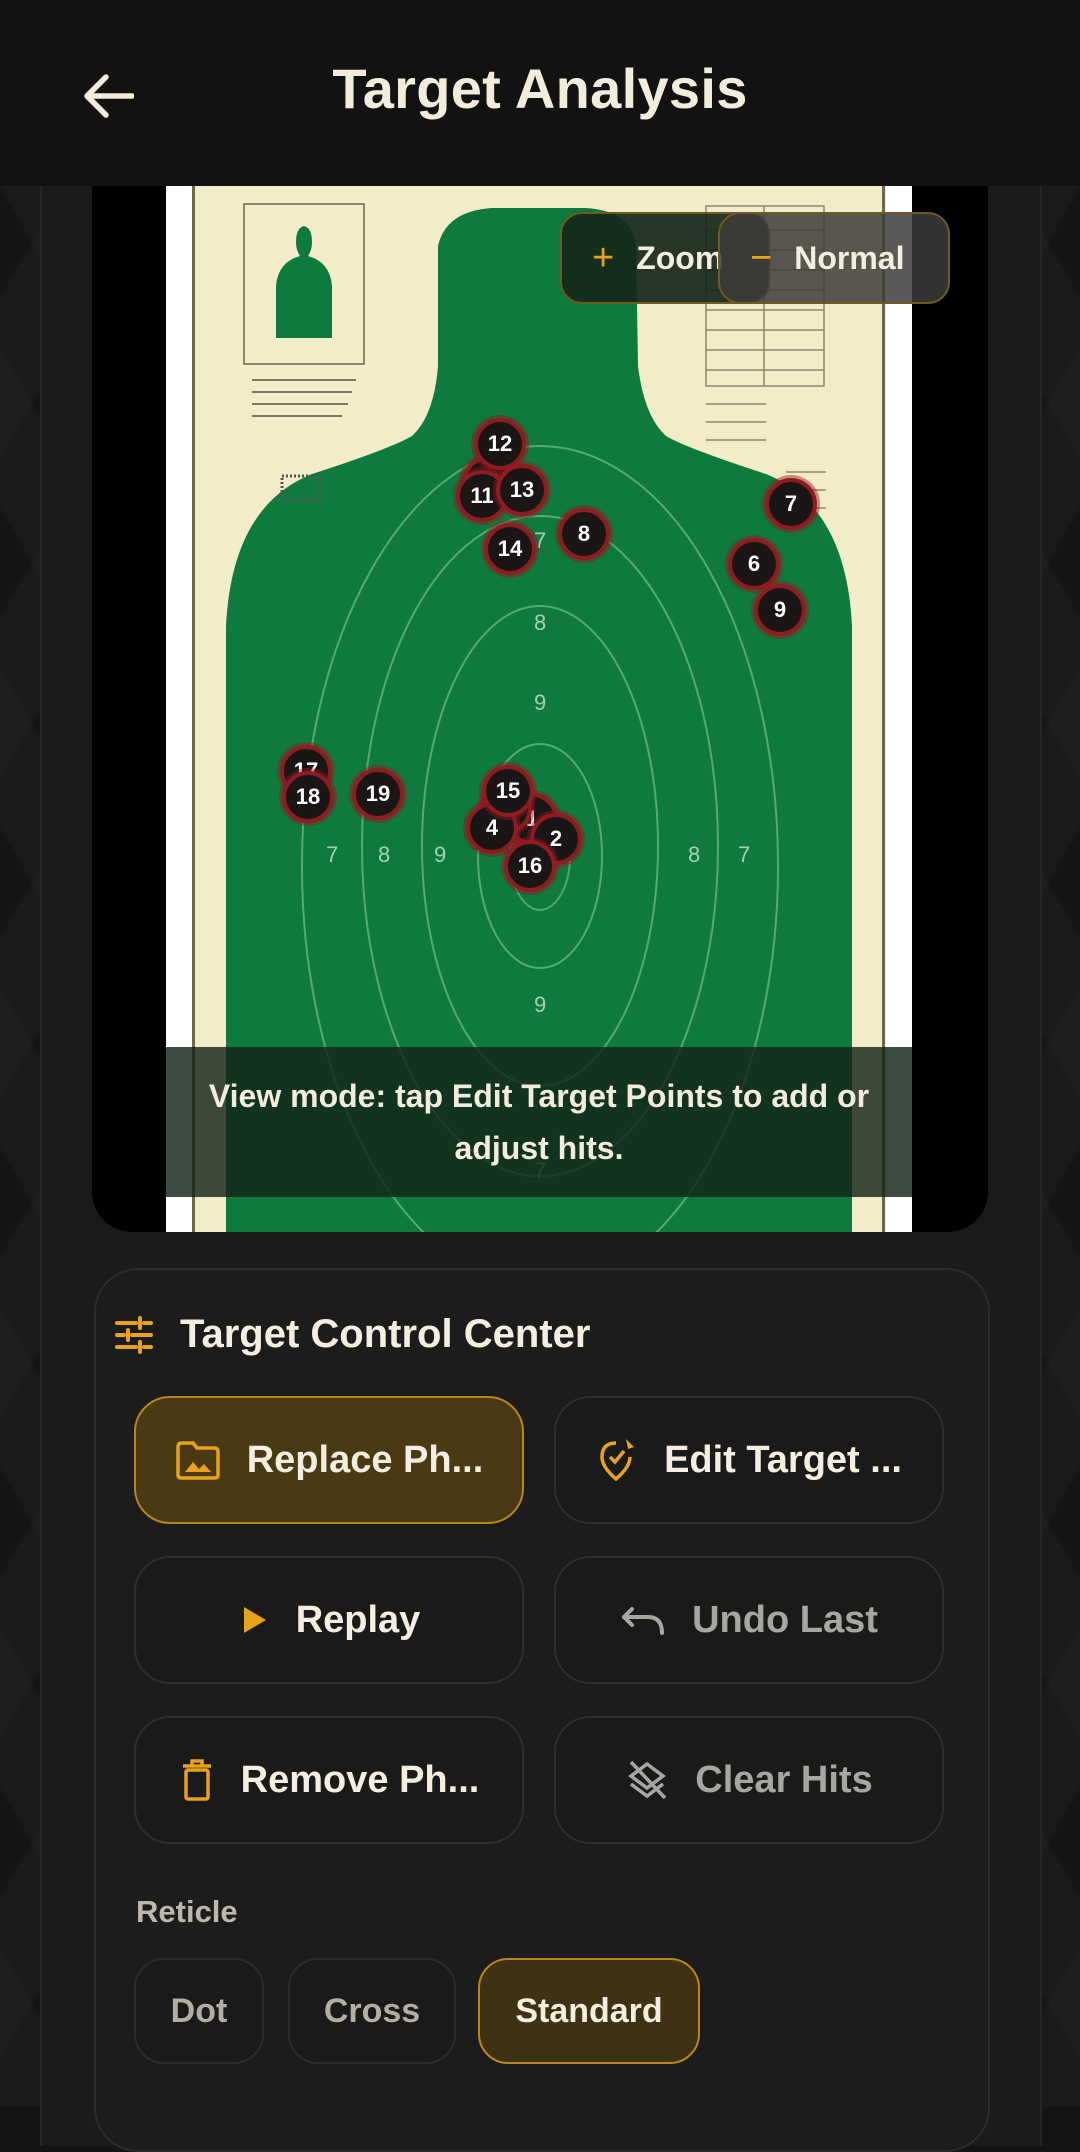  I want to click on replay-label: Replay, so click(358, 1619).